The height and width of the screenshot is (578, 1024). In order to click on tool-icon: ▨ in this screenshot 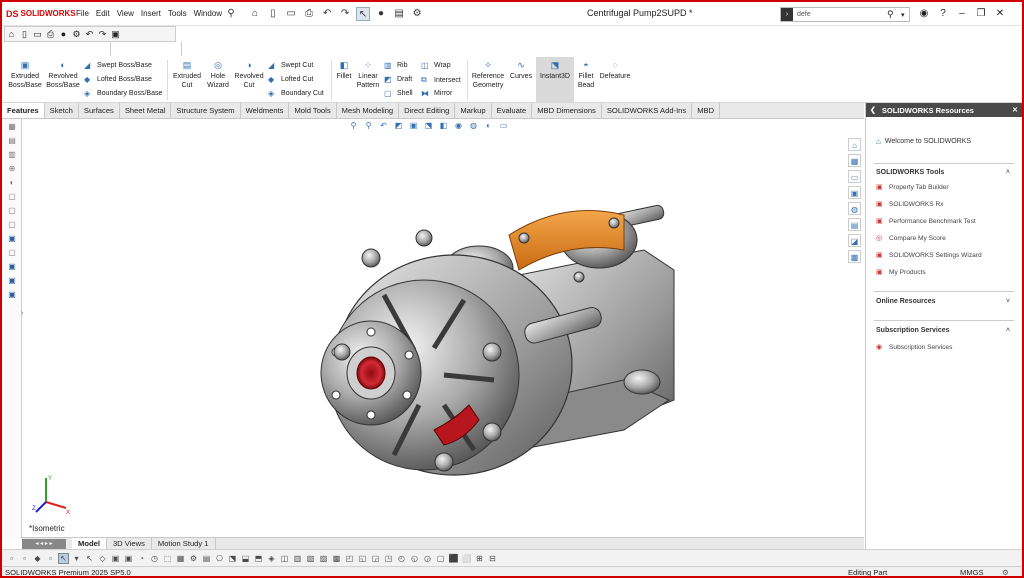, I will do `click(323, 558)`.